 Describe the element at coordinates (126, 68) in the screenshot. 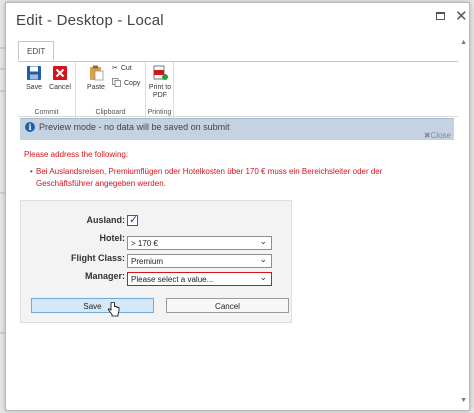

I see `cut-label: Cut` at that location.